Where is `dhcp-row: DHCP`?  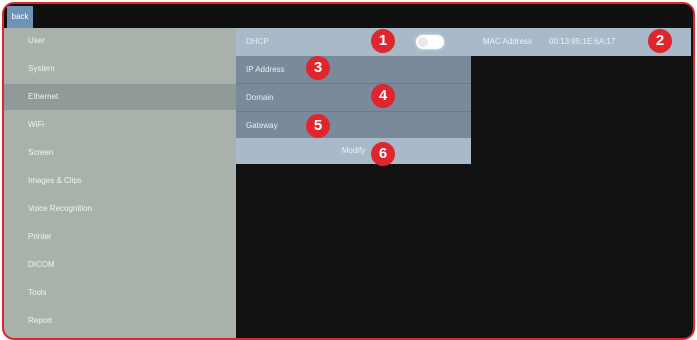
dhcp-row: DHCP is located at coordinates (353, 42).